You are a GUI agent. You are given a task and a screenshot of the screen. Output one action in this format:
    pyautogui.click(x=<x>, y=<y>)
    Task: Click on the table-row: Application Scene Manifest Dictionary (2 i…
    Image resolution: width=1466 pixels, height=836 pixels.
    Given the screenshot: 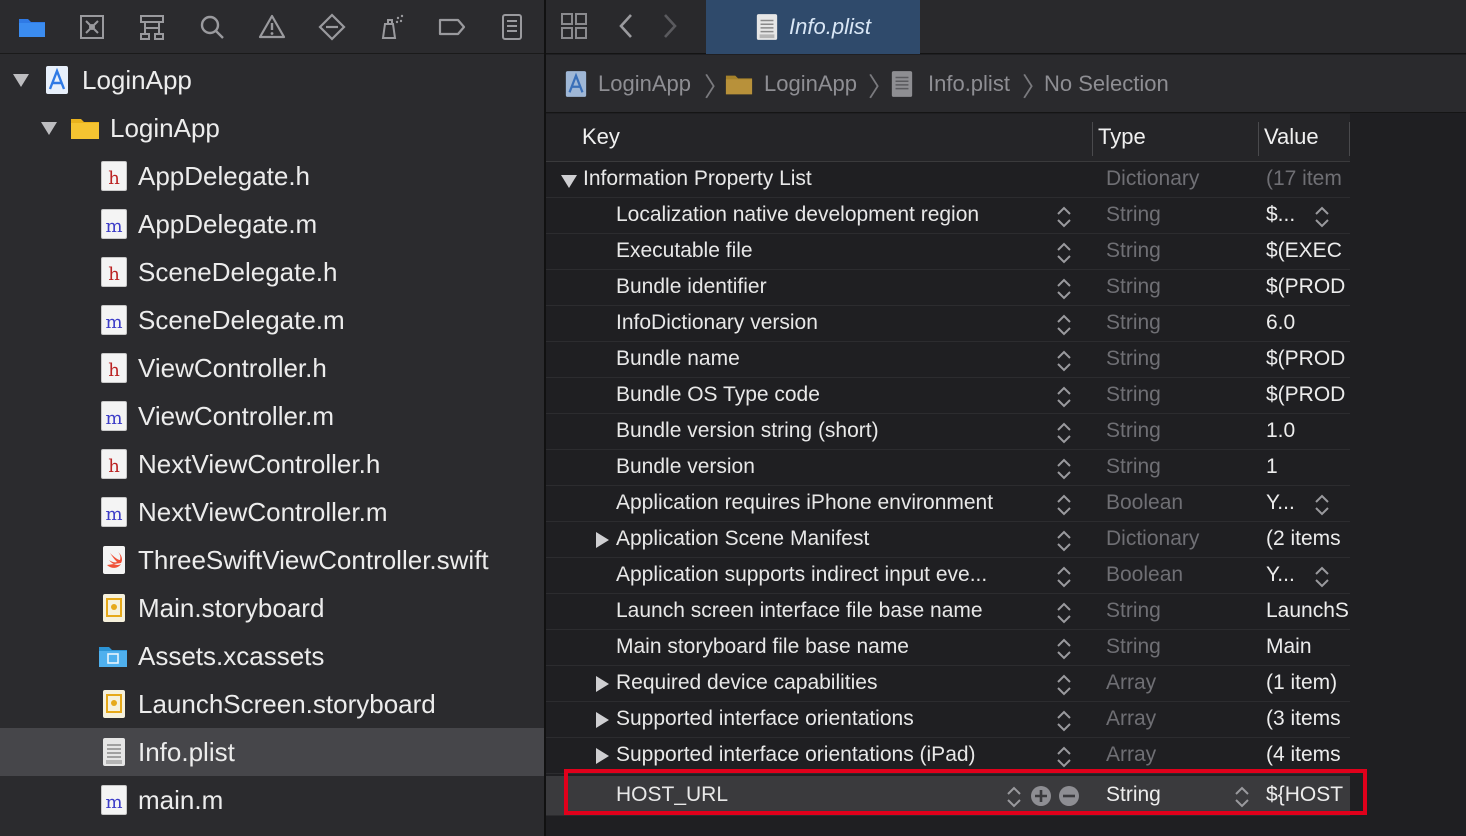 What is the action you would take?
    pyautogui.click(x=948, y=540)
    